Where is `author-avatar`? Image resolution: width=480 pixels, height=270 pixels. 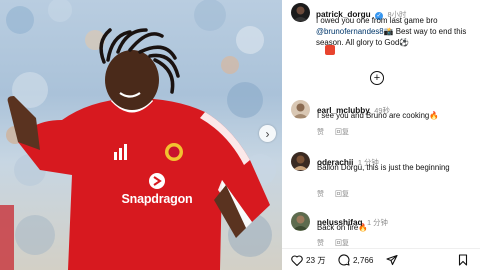
author-avatar is located at coordinates (300, 12).